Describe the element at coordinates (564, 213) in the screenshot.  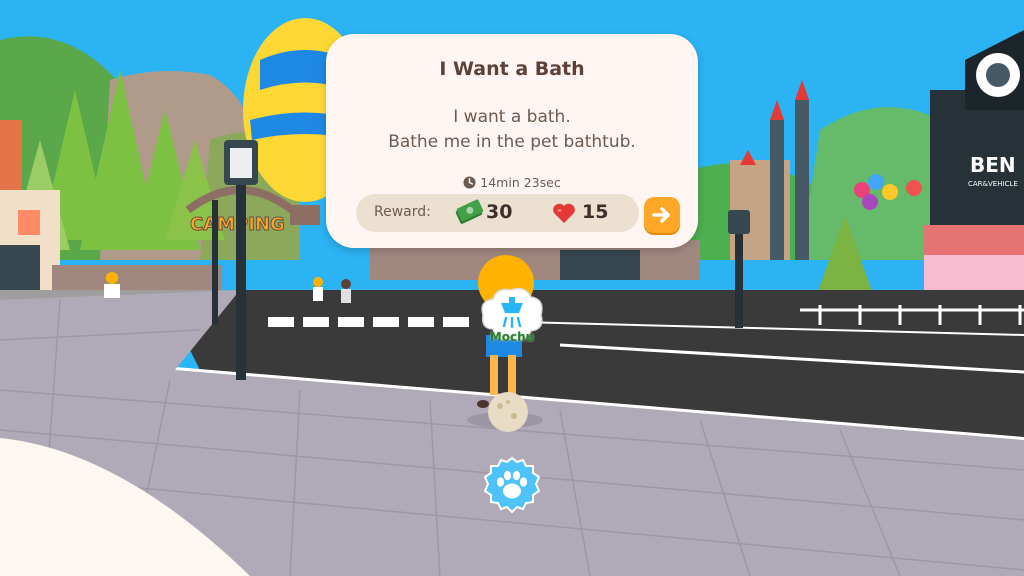
I see `heart-icon` at that location.